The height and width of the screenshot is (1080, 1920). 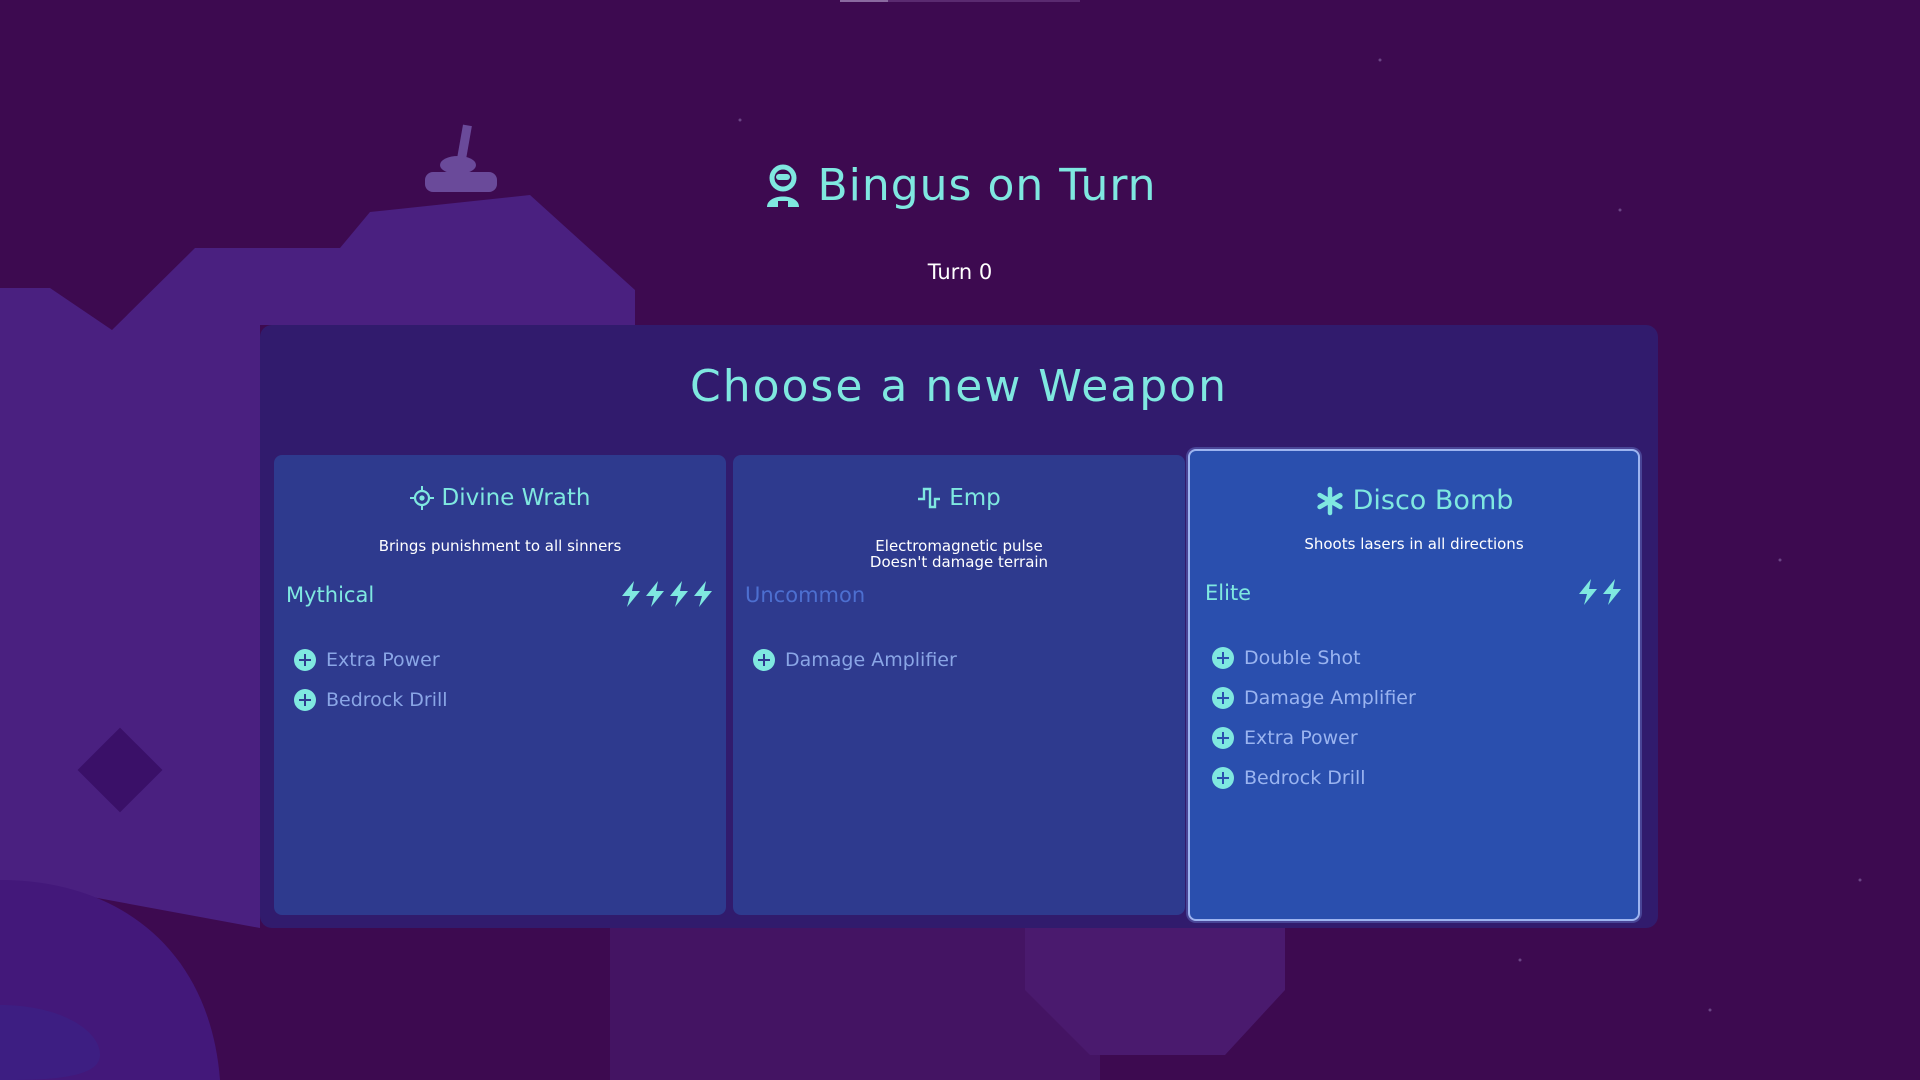 I want to click on weapon-name-row: Divine Wrath, so click(x=500, y=498).